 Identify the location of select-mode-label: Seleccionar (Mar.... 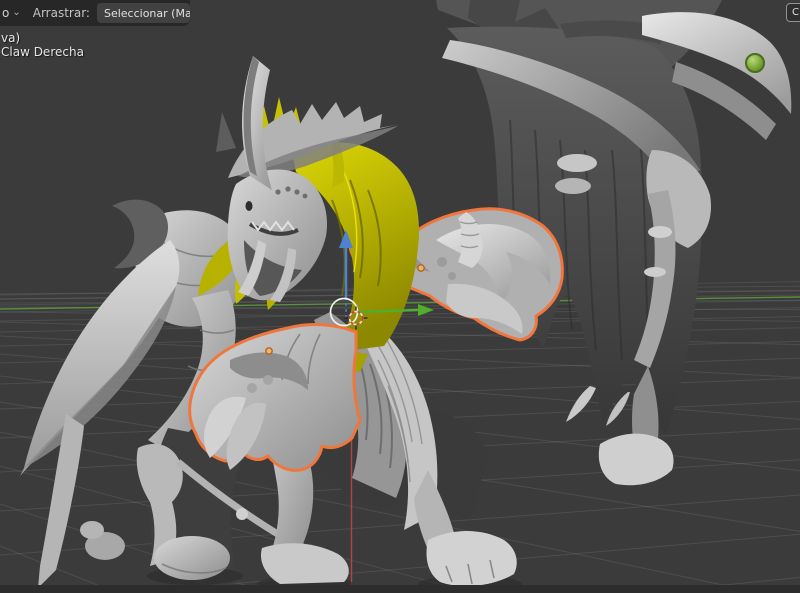
(146, 13).